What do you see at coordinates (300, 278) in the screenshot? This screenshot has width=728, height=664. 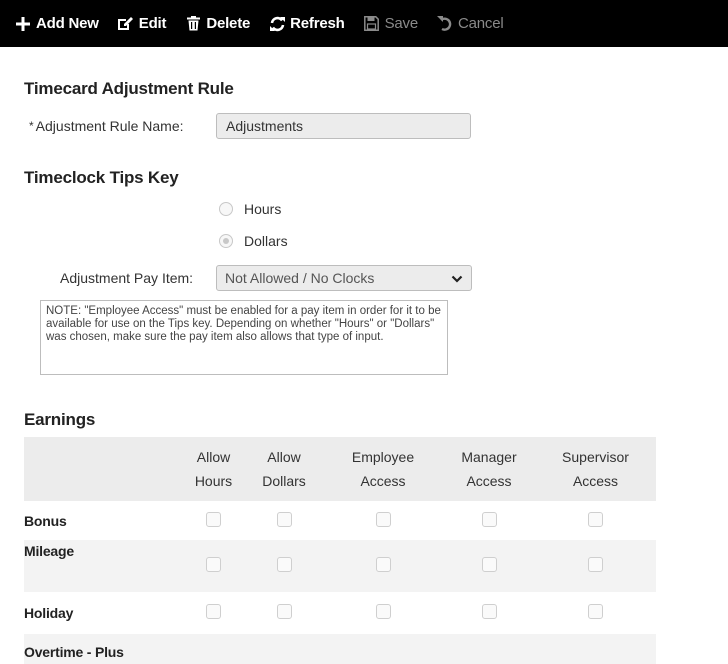 I see `pay-item-value: Not Allowed / No Clocks` at bounding box center [300, 278].